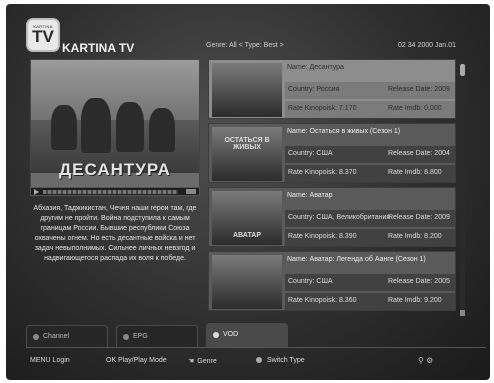 This screenshot has width=494, height=383. I want to click on tab-vod: VOD, so click(247, 335).